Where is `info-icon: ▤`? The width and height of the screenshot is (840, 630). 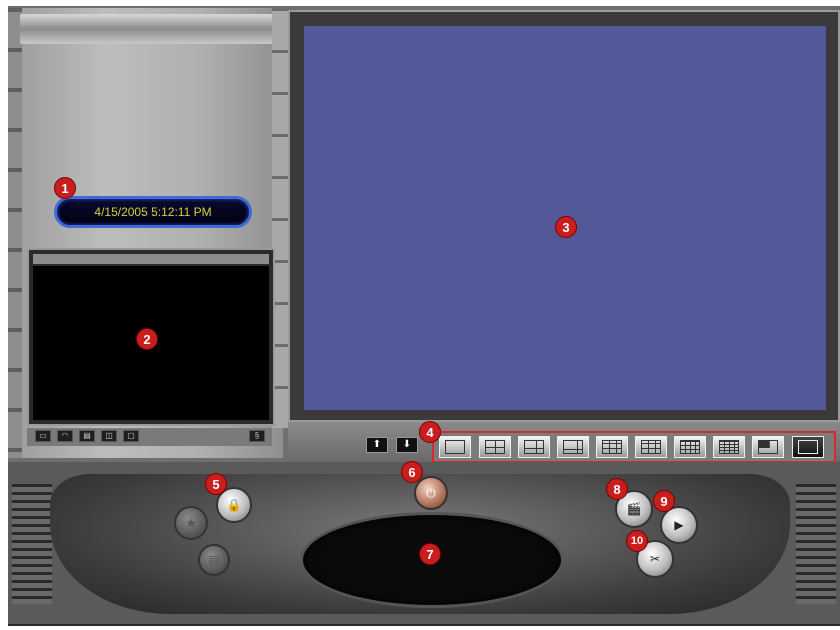
info-icon: ▤ is located at coordinates (214, 560).